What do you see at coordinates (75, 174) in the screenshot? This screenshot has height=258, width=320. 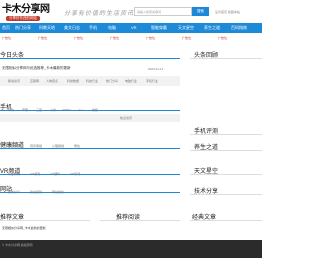 I see `vr-tag: VR影视` at bounding box center [75, 174].